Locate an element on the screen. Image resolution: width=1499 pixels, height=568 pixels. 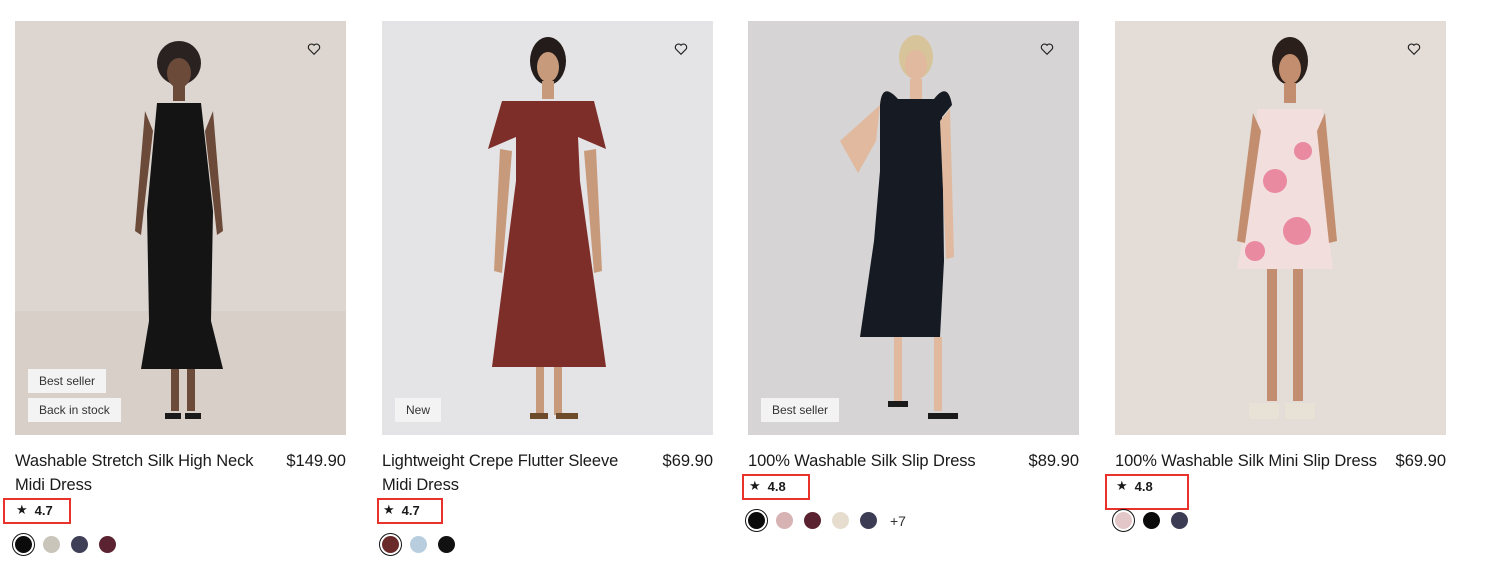
product-name: 100% Washable Silk Mini Slip Dress is located at coordinates (1249, 461).